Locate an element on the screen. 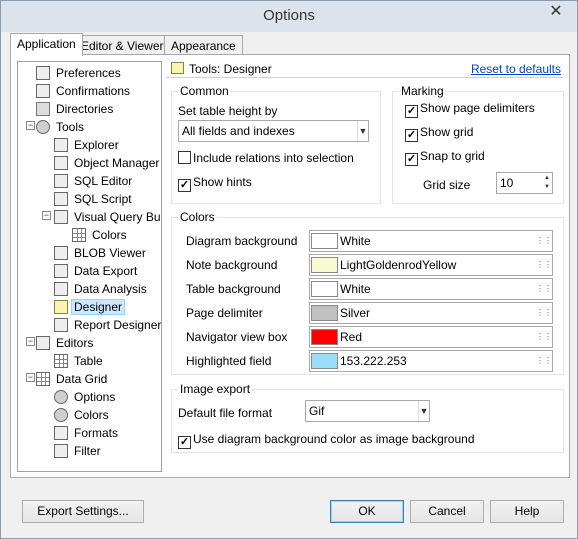  close-icon: ✕ is located at coordinates (556, 12).